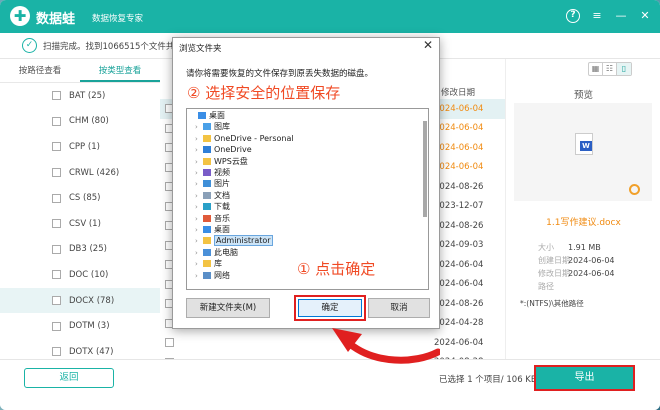  I want to click on close-icon: ✕, so click(645, 16).